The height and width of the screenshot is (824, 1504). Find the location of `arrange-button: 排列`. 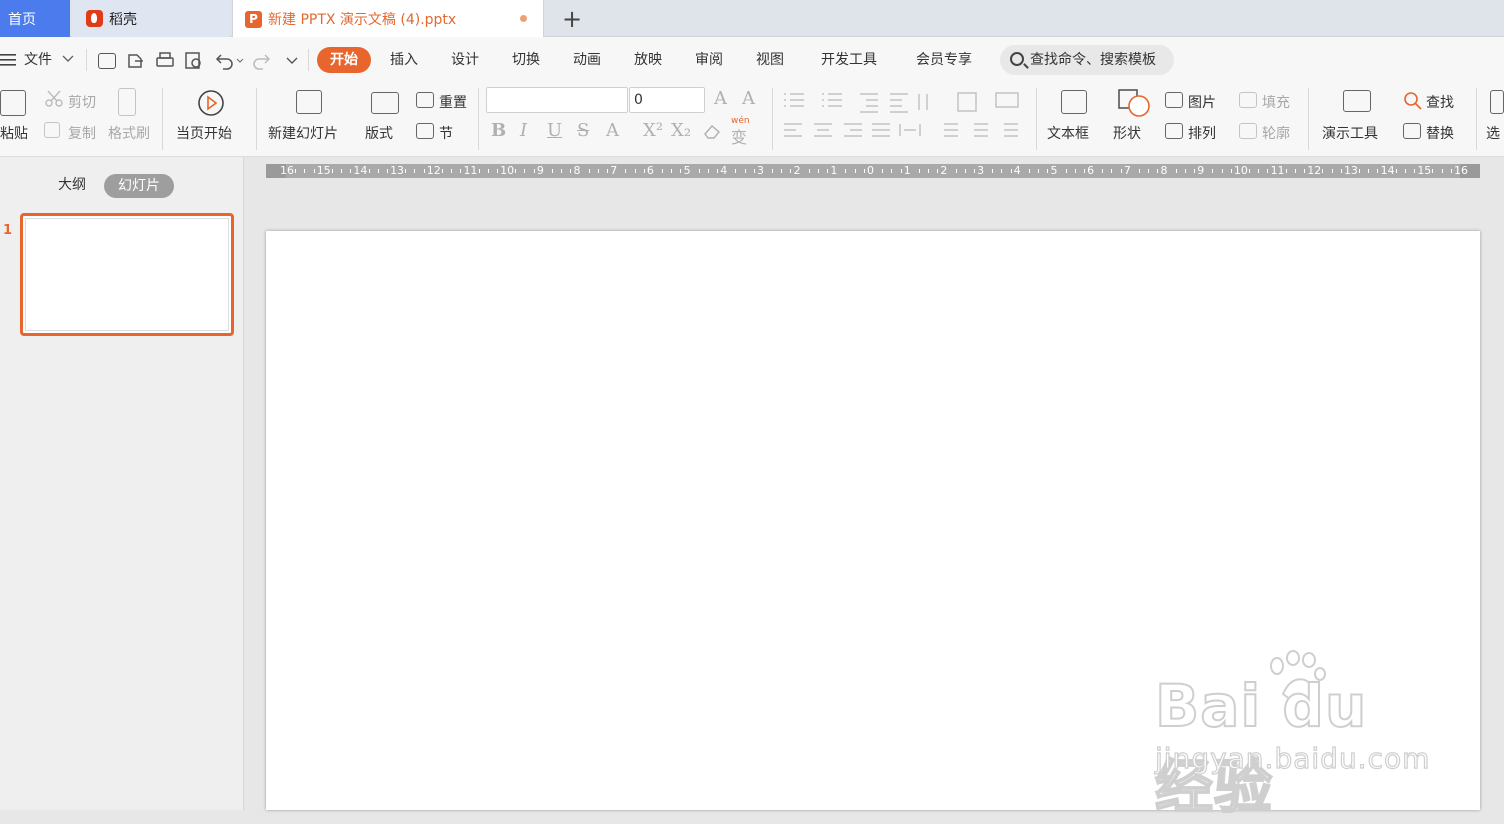

arrange-button: 排列 is located at coordinates (1202, 133).